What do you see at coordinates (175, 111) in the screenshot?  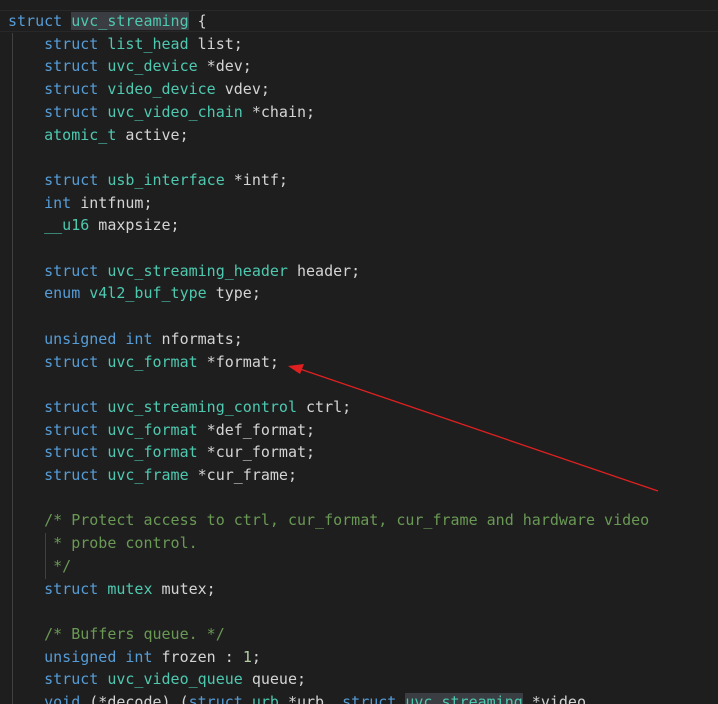 I see `code-token: uvc_video_chain` at bounding box center [175, 111].